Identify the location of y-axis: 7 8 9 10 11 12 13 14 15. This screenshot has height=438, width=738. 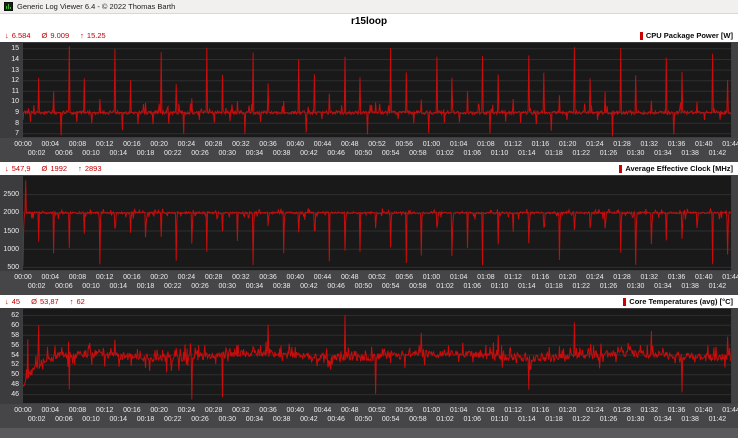
(11, 90).